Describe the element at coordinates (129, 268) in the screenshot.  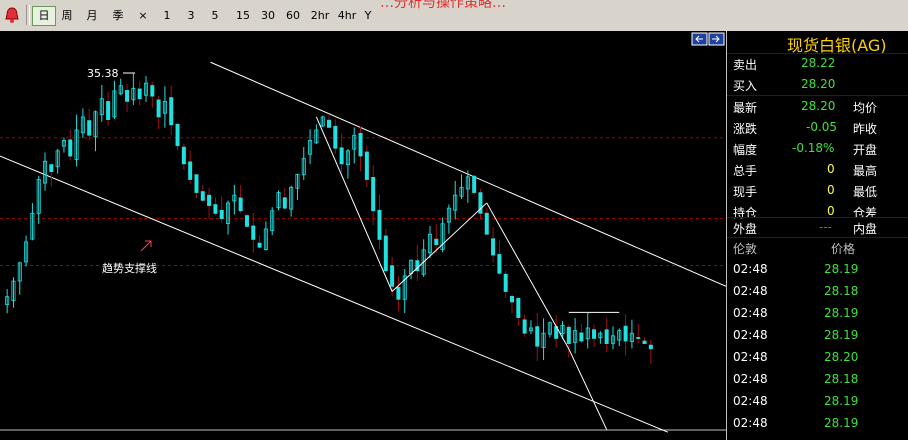
I see `trend-support-label: 趋势支撑线` at that location.